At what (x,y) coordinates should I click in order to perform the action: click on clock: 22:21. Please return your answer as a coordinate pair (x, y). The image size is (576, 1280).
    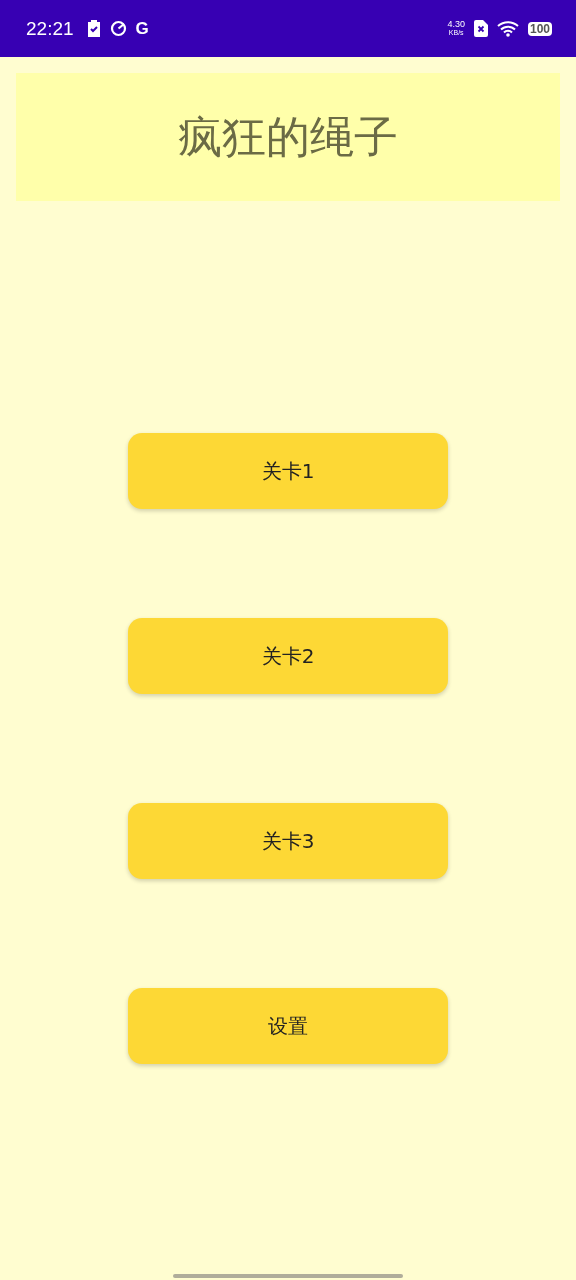
    Looking at the image, I should click on (50, 28).